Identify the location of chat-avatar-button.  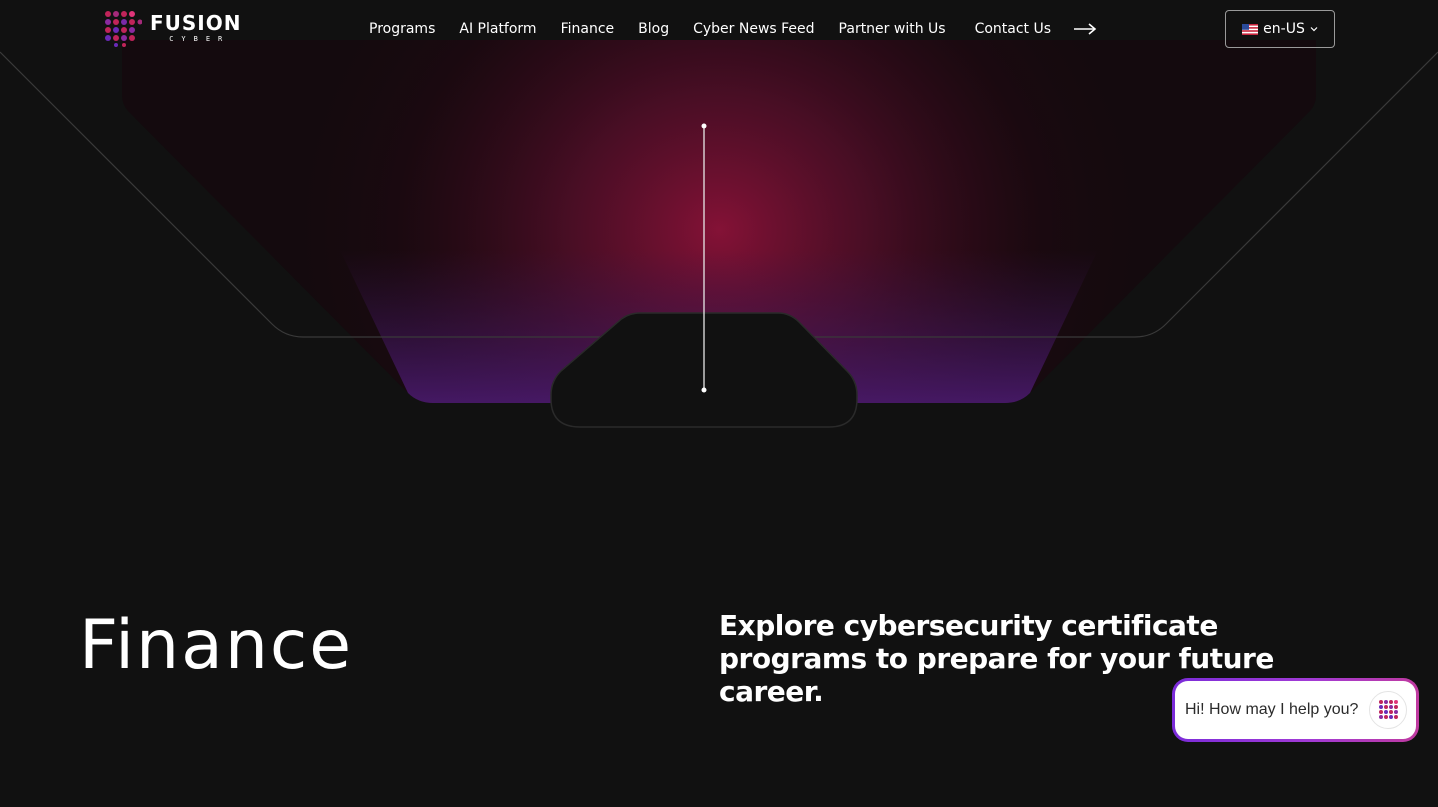
(1388, 710).